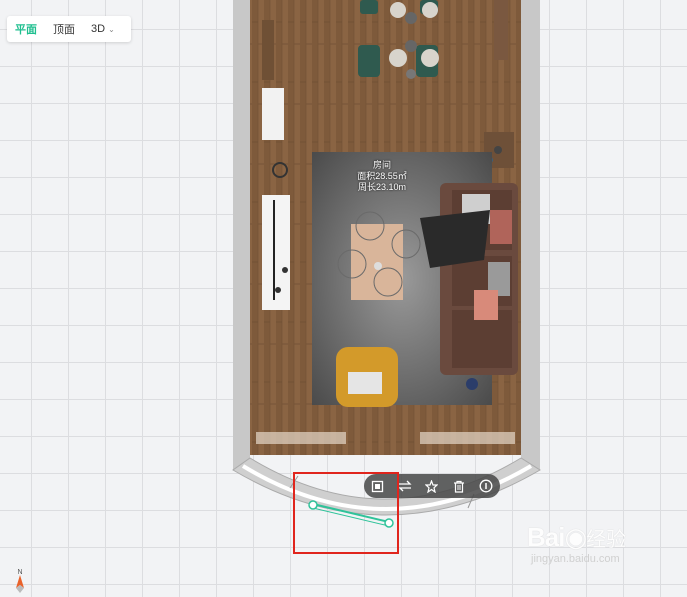  I want to click on favorite-button, so click(432, 486).